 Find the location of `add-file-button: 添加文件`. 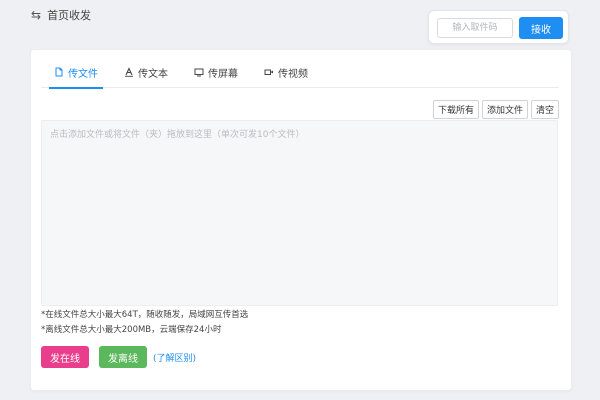

add-file-button: 添加文件 is located at coordinates (504, 109).